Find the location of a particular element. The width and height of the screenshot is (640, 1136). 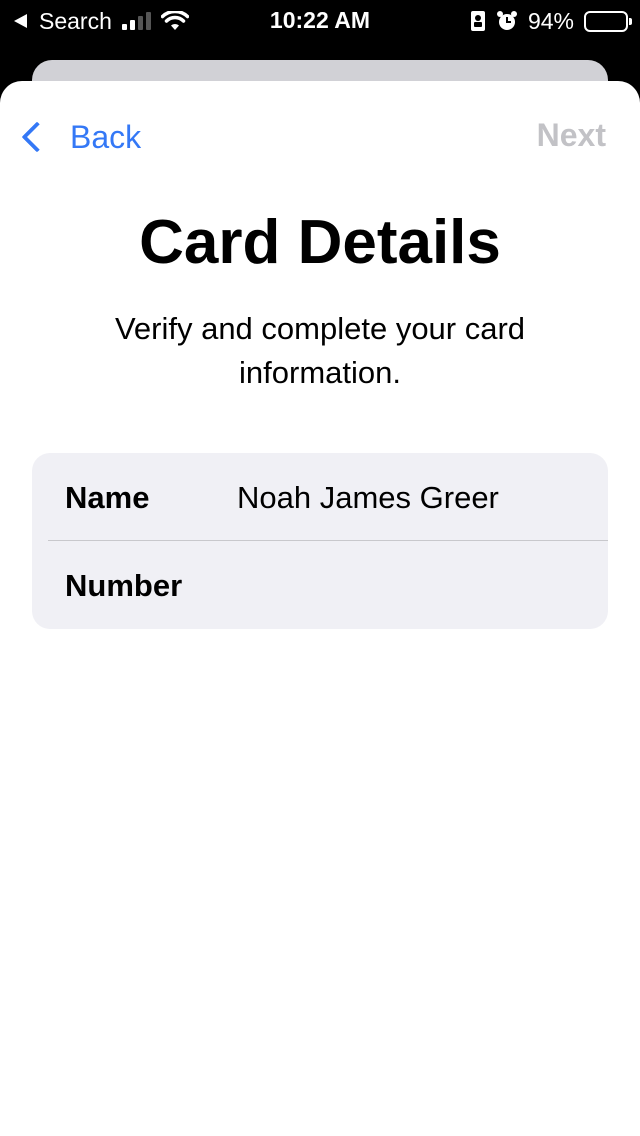

chevron-left-icon is located at coordinates (37, 137).